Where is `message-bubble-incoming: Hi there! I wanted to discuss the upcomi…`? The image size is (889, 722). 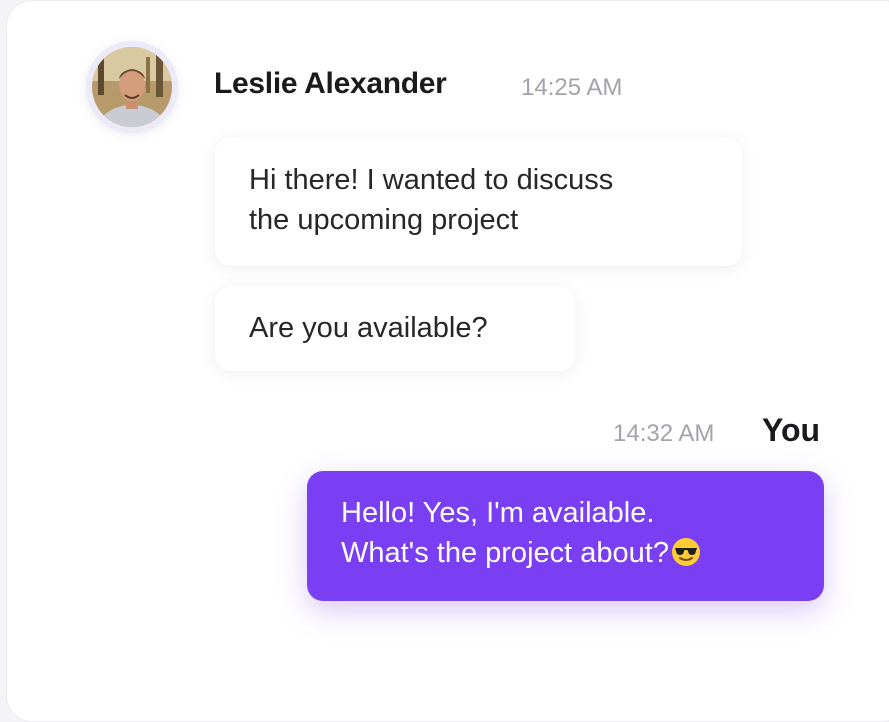 message-bubble-incoming: Hi there! I wanted to discuss the upcomi… is located at coordinates (478, 201).